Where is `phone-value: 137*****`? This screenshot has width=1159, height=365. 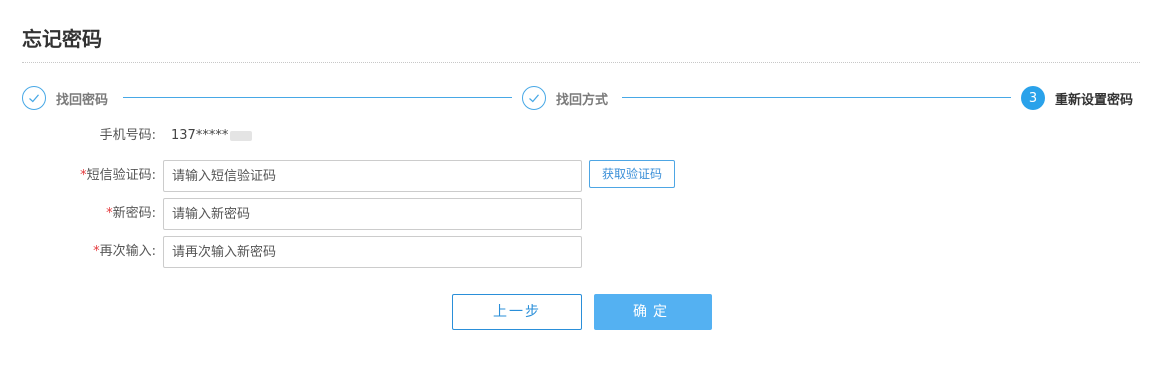
phone-value: 137***** is located at coordinates (212, 136).